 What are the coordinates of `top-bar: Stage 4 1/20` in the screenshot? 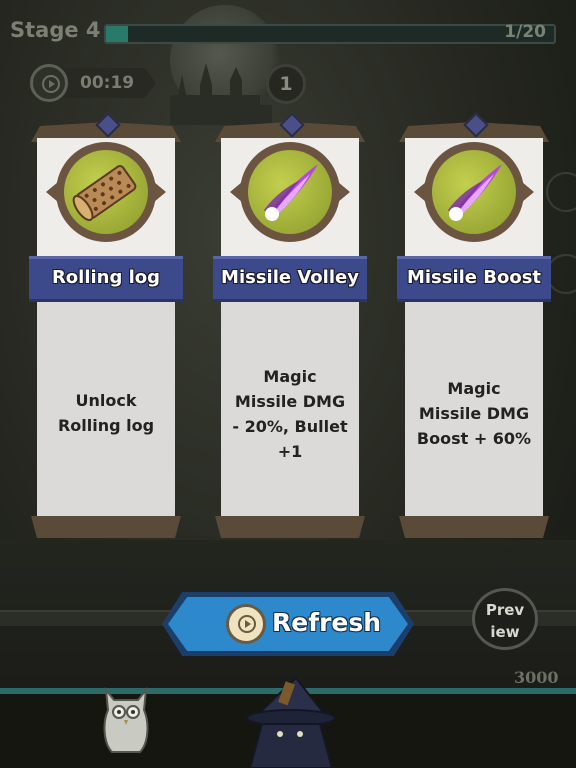 It's located at (288, 32).